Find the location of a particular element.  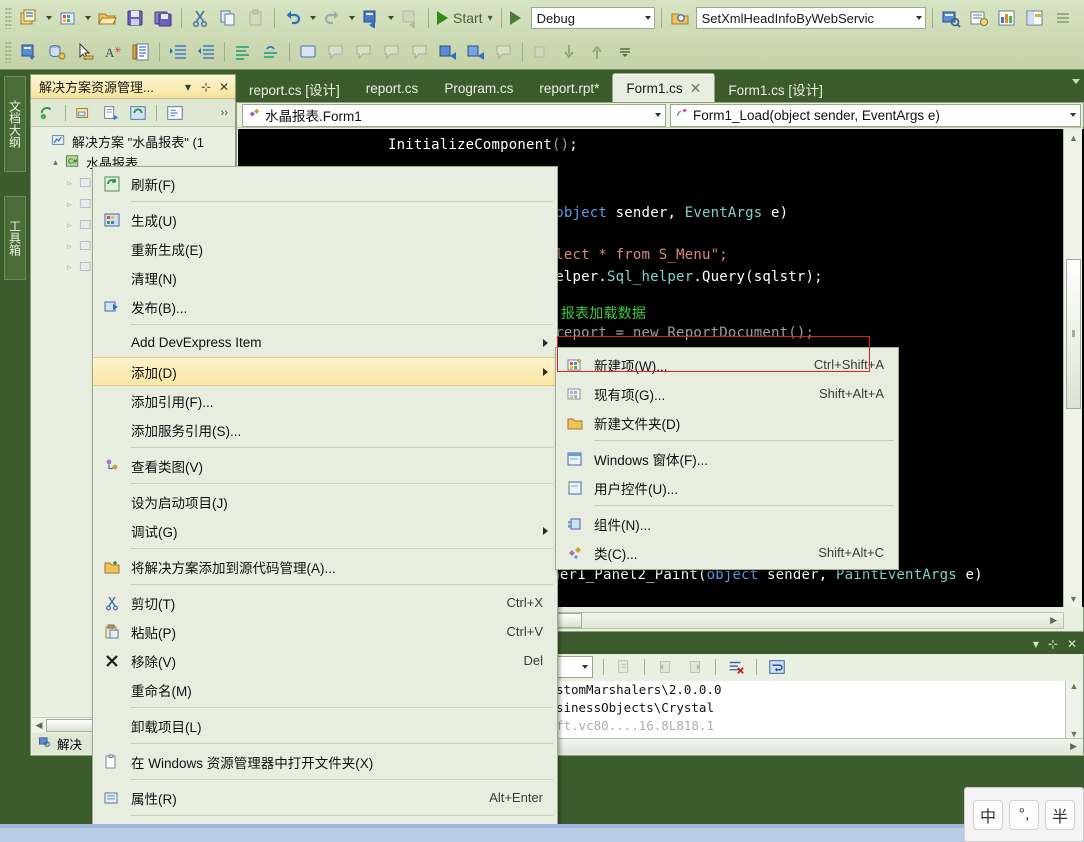

menu-item: 卸载项目(L) is located at coordinates (325, 725).